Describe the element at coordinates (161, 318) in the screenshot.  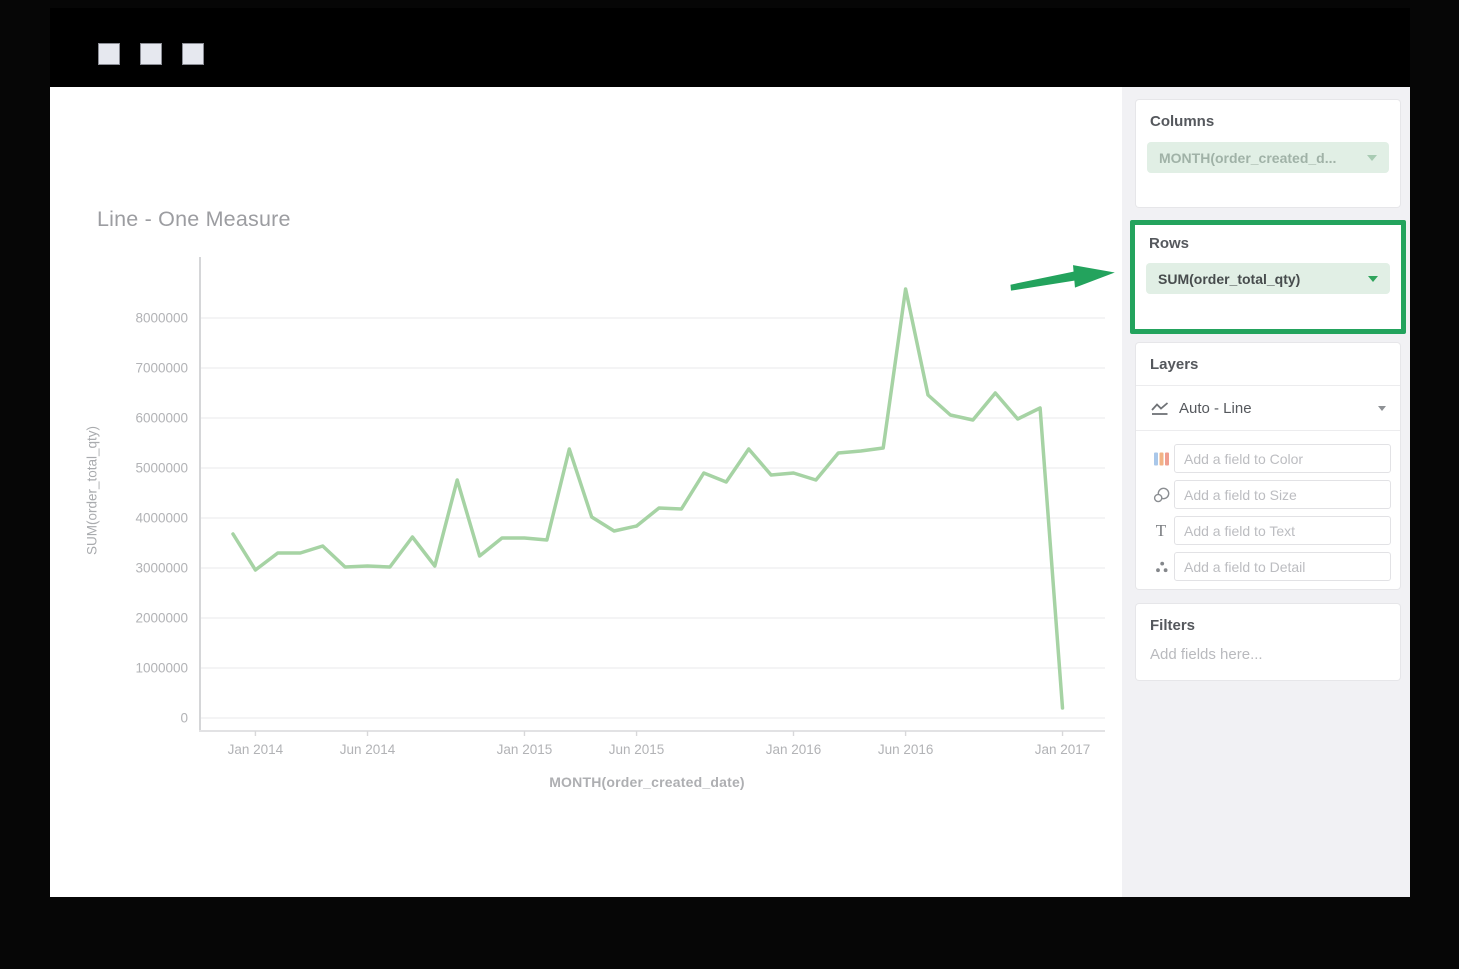
I see `svg-text: 8000000` at that location.